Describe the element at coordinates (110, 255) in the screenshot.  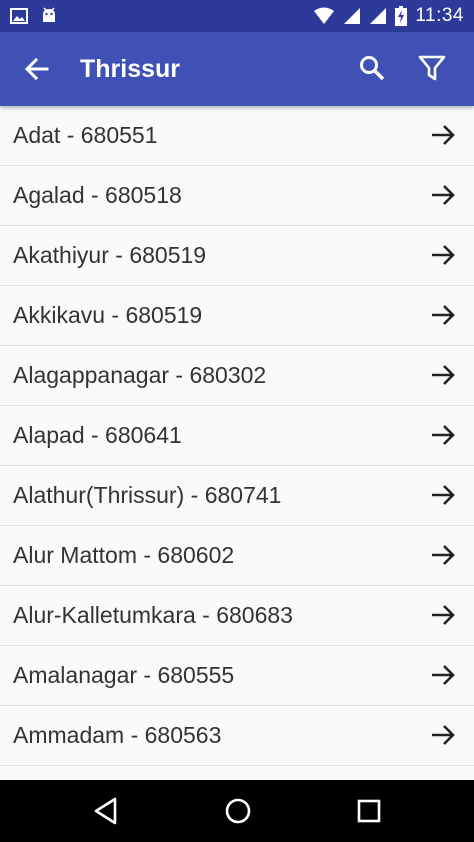
I see `list-item-label: Akathiyur - 680519` at that location.